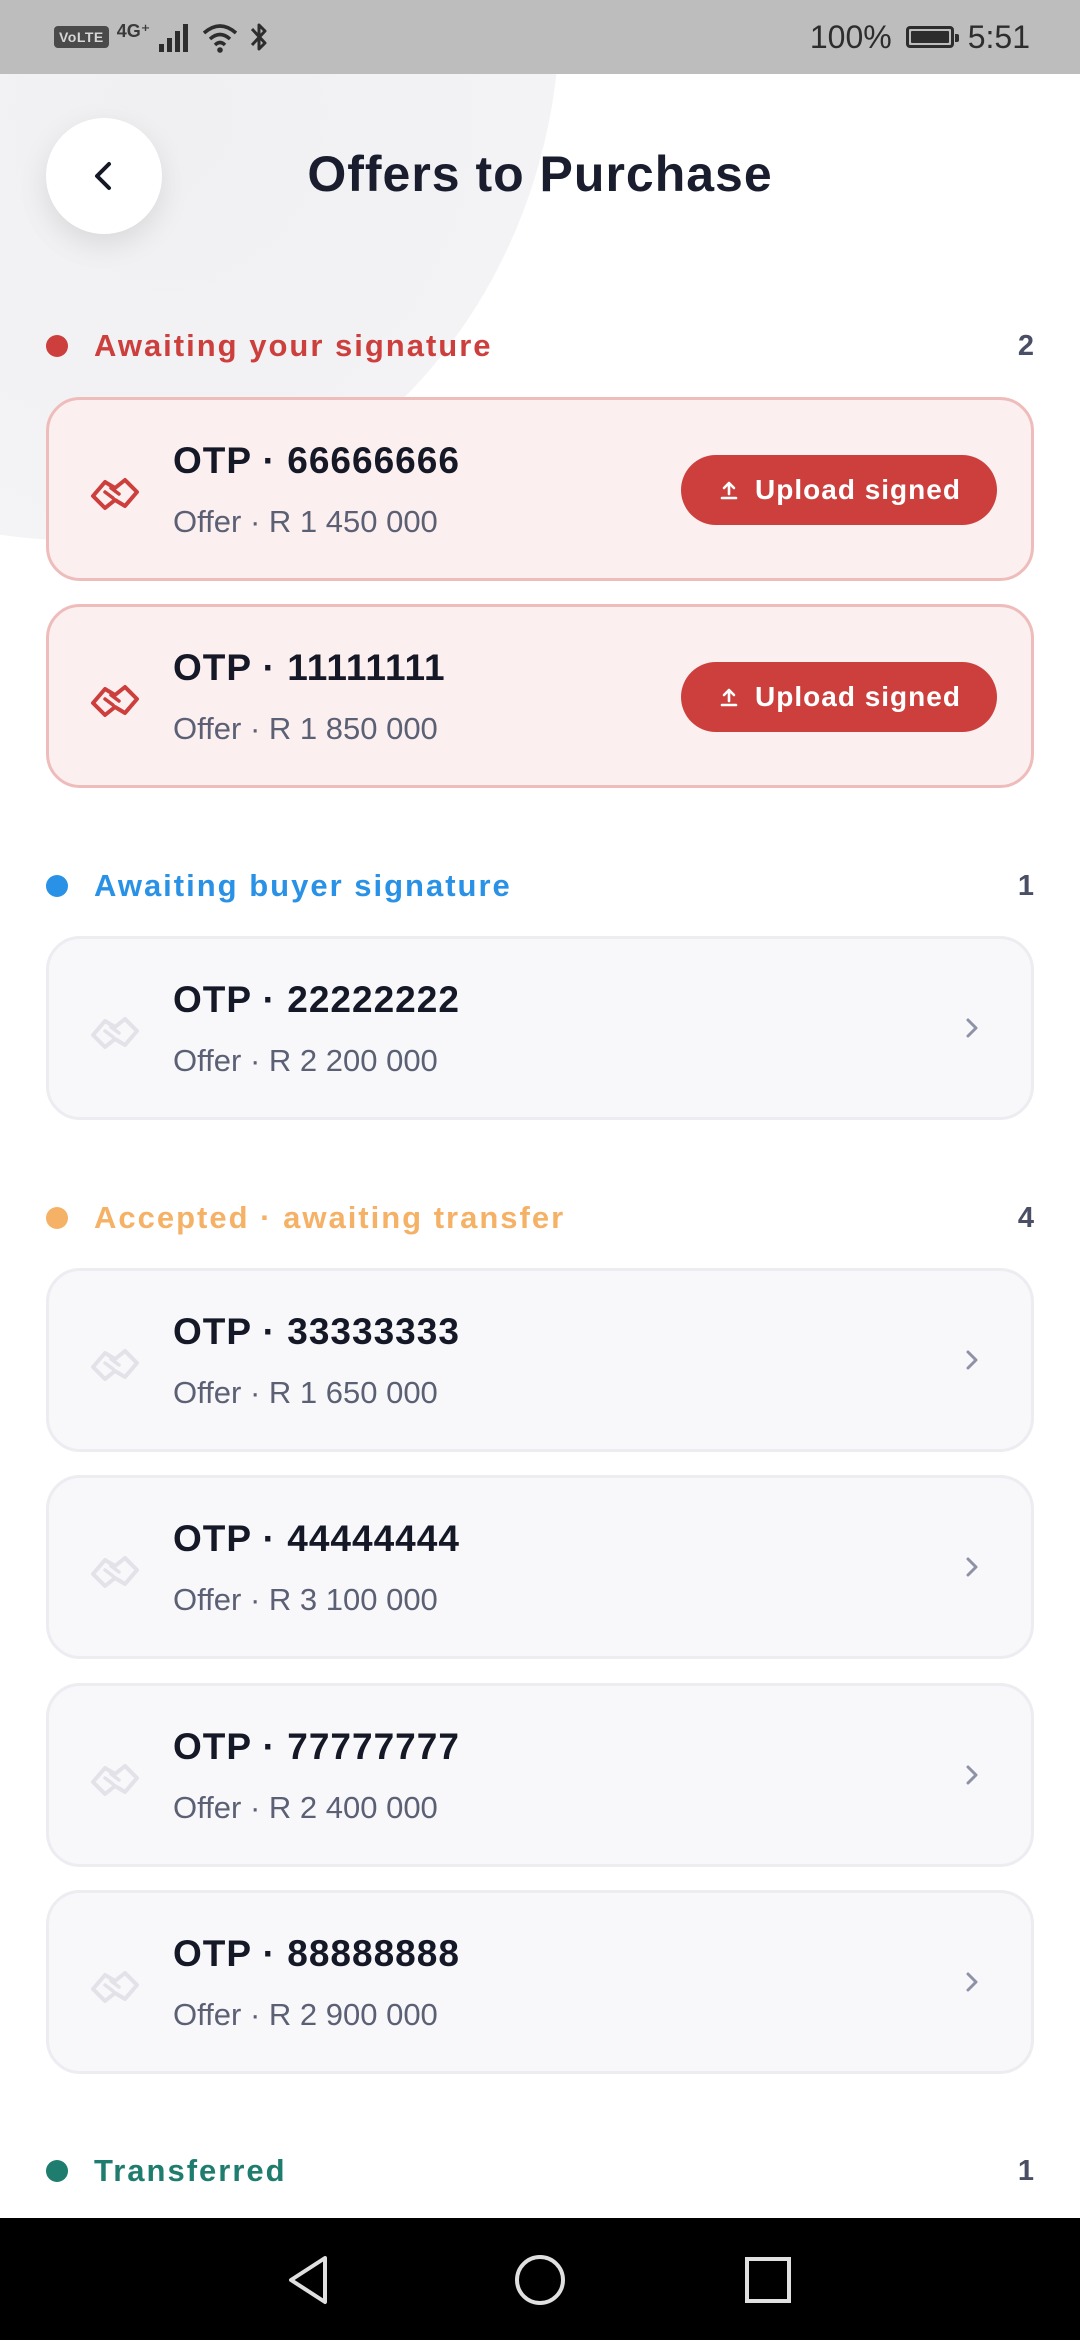 The width and height of the screenshot is (1080, 2340). What do you see at coordinates (540, 1982) in the screenshot?
I see `otp-card: OTP · 88888888 Offer · R 2 900 000` at bounding box center [540, 1982].